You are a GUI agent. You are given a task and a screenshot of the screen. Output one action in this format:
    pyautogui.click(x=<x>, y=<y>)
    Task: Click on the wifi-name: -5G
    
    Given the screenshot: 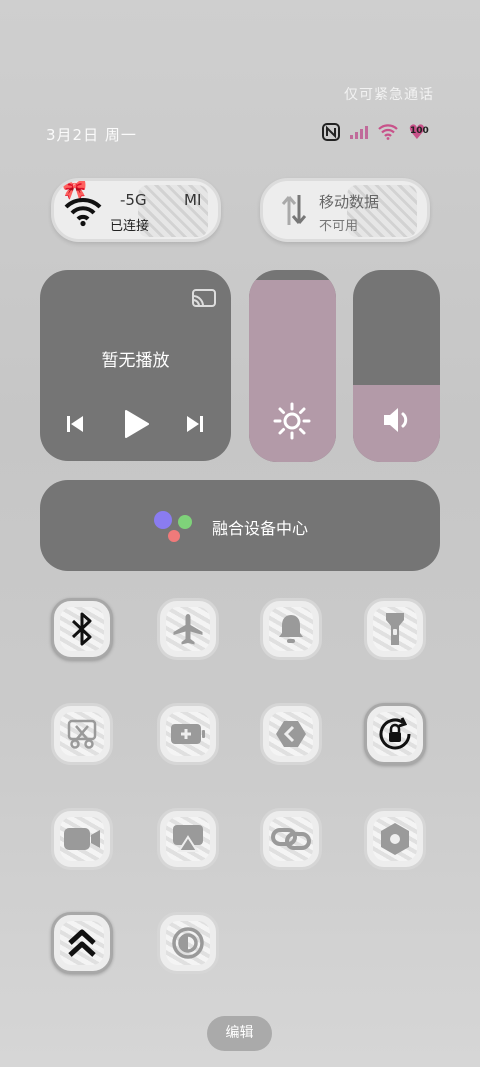 What is the action you would take?
    pyautogui.click(x=133, y=200)
    